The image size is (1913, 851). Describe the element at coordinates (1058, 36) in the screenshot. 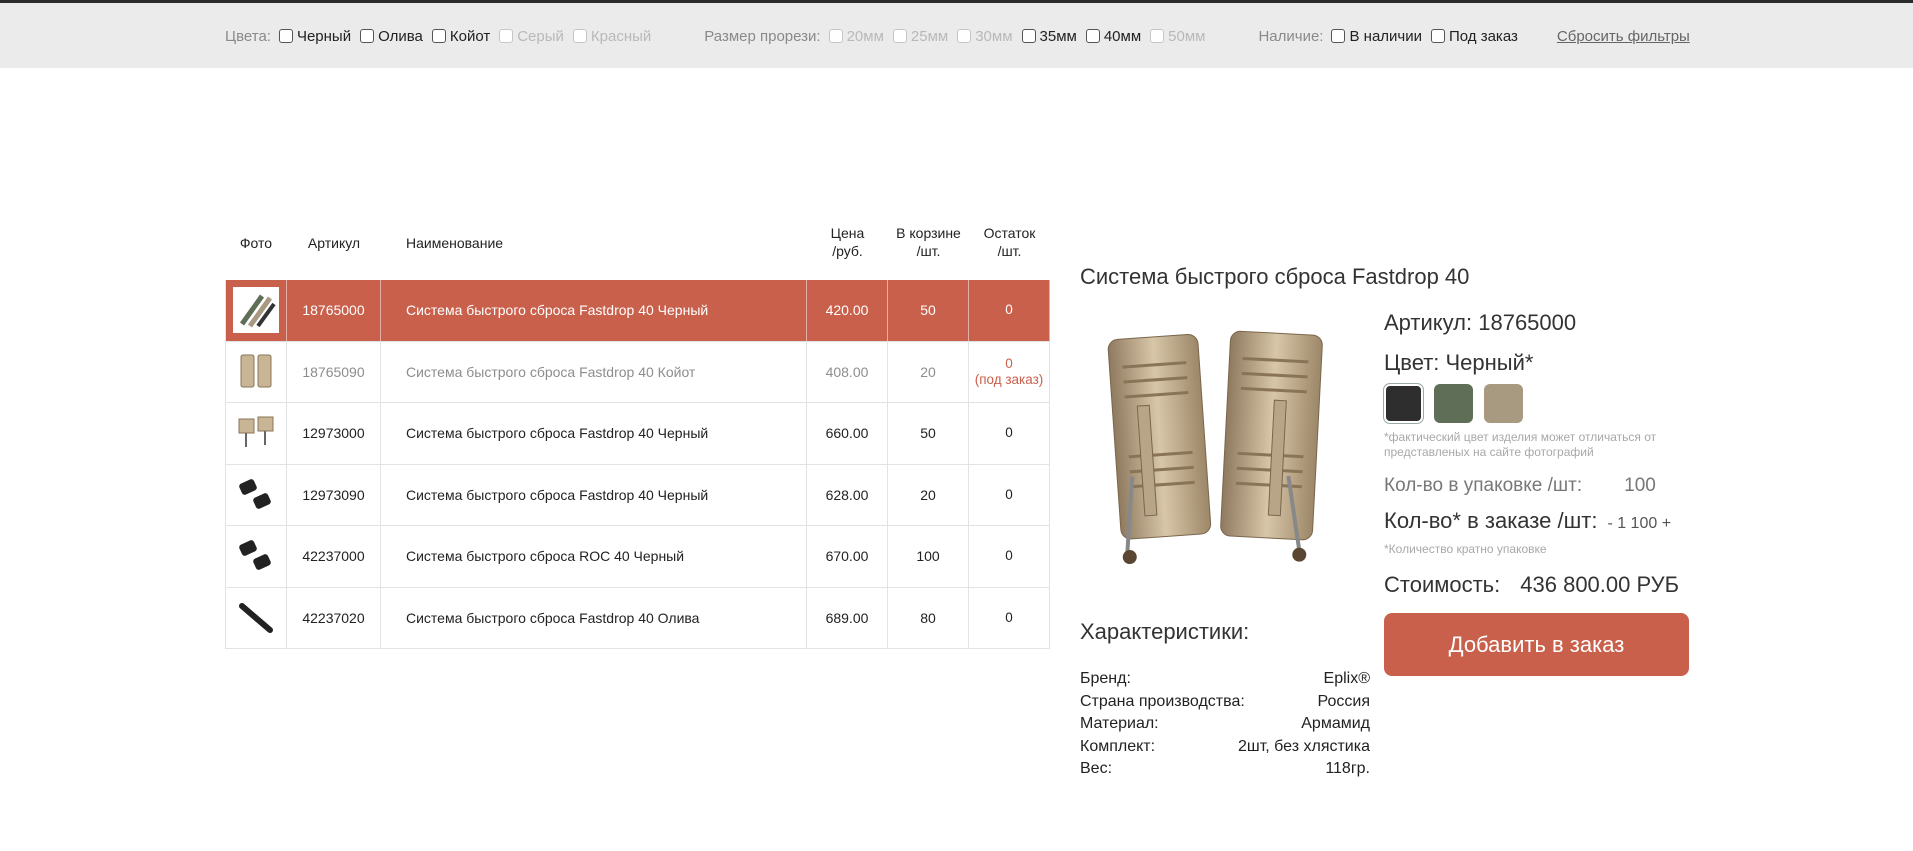

I see `slot-filter-option-label: 35мм` at that location.